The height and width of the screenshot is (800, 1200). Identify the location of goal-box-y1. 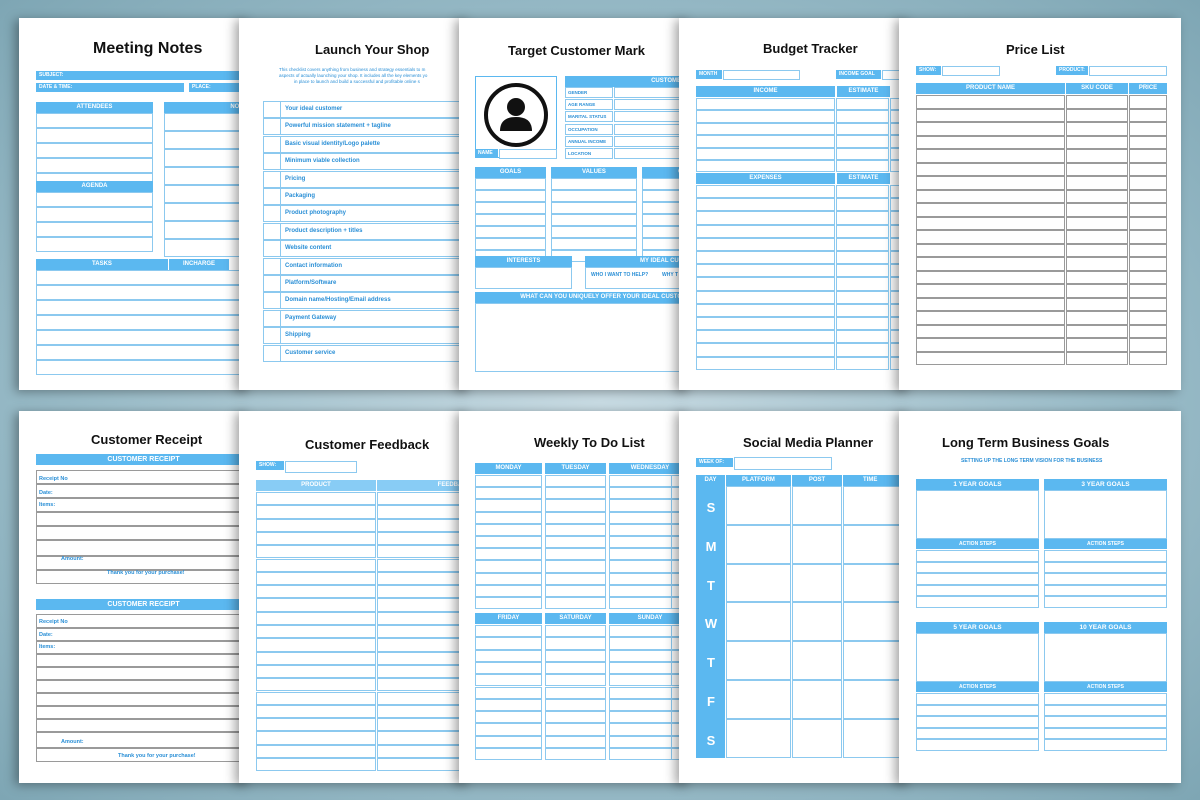
(977, 514).